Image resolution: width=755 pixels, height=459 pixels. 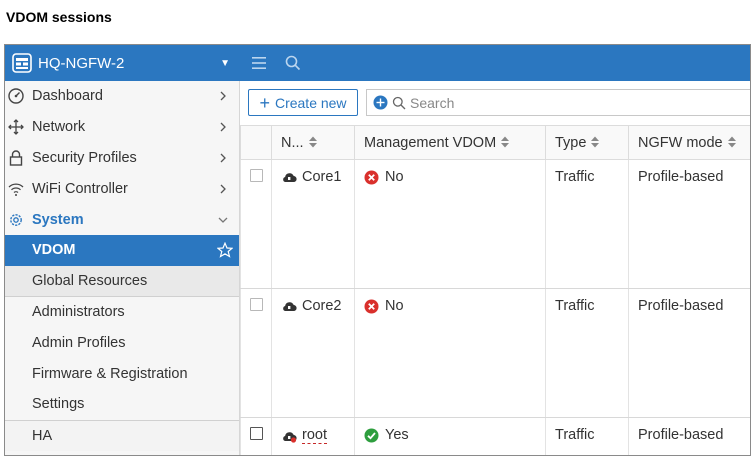 What do you see at coordinates (290, 437) in the screenshot?
I see `cloud-root-icon` at bounding box center [290, 437].